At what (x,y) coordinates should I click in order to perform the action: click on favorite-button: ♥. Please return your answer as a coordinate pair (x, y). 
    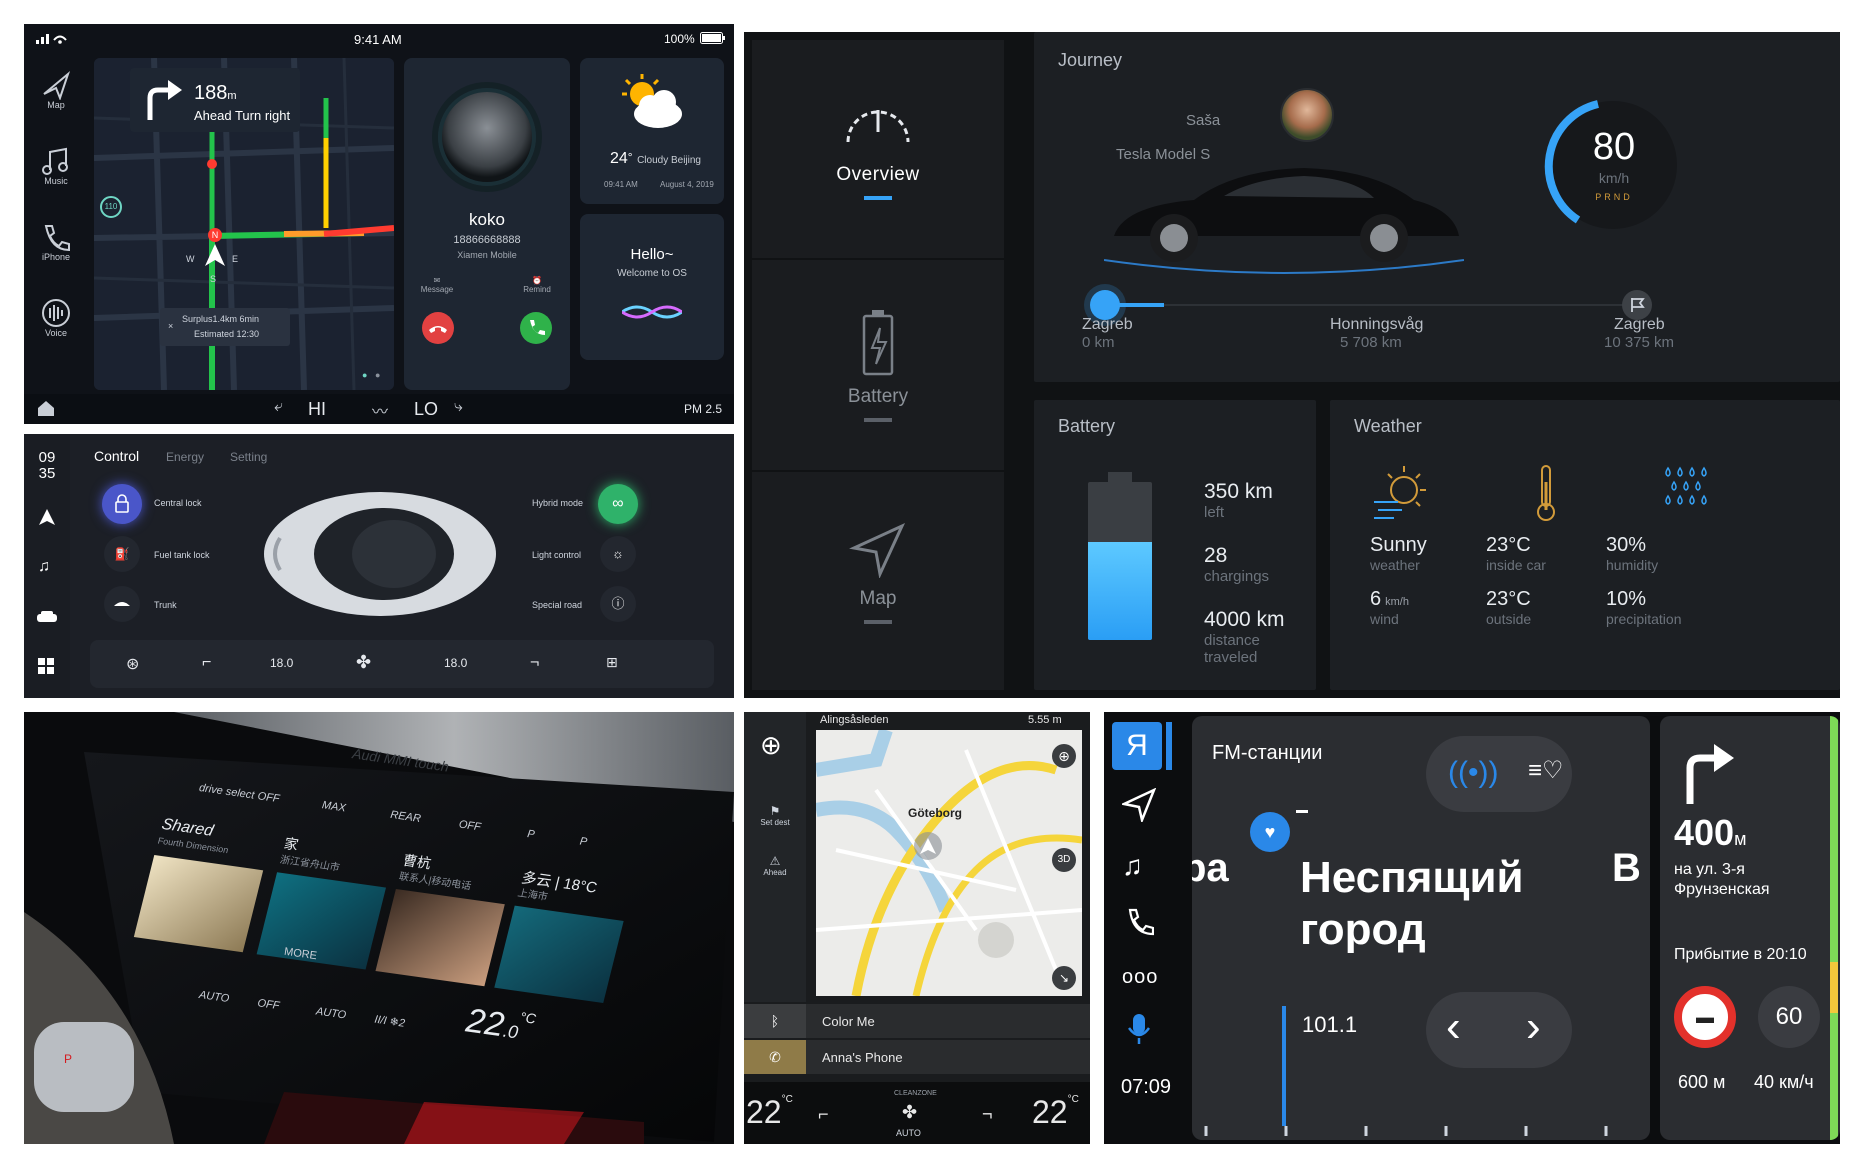
    Looking at the image, I should click on (1270, 832).